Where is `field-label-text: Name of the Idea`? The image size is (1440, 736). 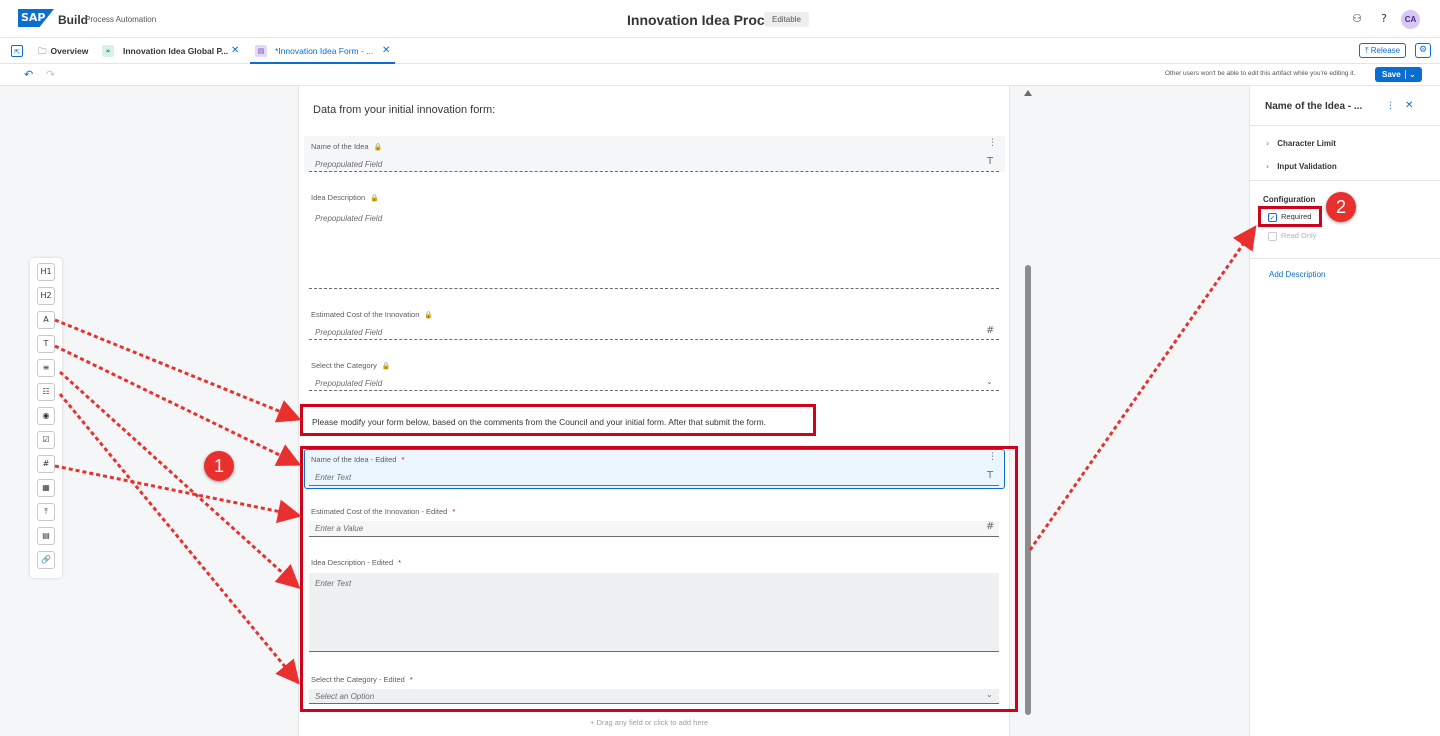 field-label-text: Name of the Idea is located at coordinates (340, 146).